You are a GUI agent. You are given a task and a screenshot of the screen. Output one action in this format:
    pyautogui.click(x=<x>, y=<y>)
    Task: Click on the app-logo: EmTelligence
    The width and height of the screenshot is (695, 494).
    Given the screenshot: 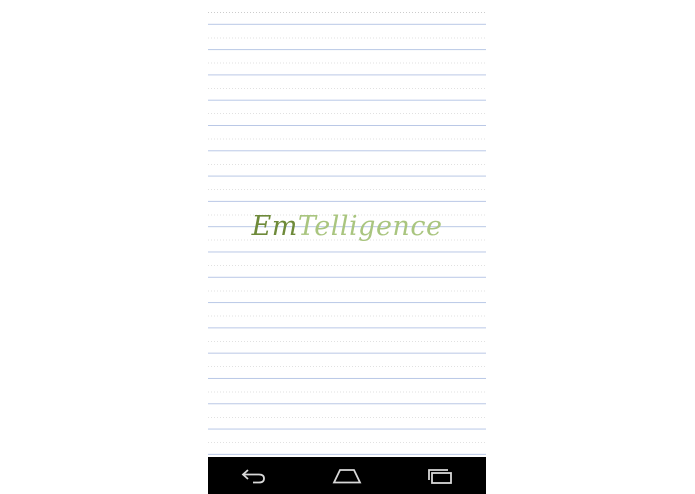 What is the action you would take?
    pyautogui.click(x=347, y=227)
    